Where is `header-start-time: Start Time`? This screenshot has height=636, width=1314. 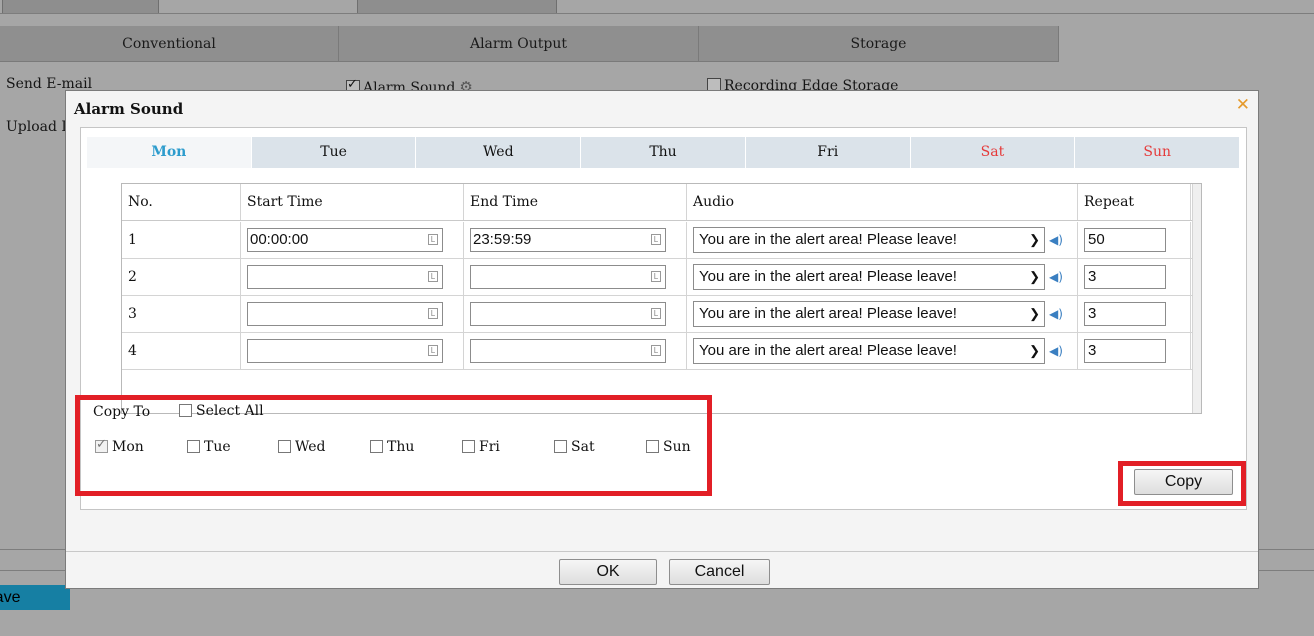 header-start-time: Start Time is located at coordinates (352, 202).